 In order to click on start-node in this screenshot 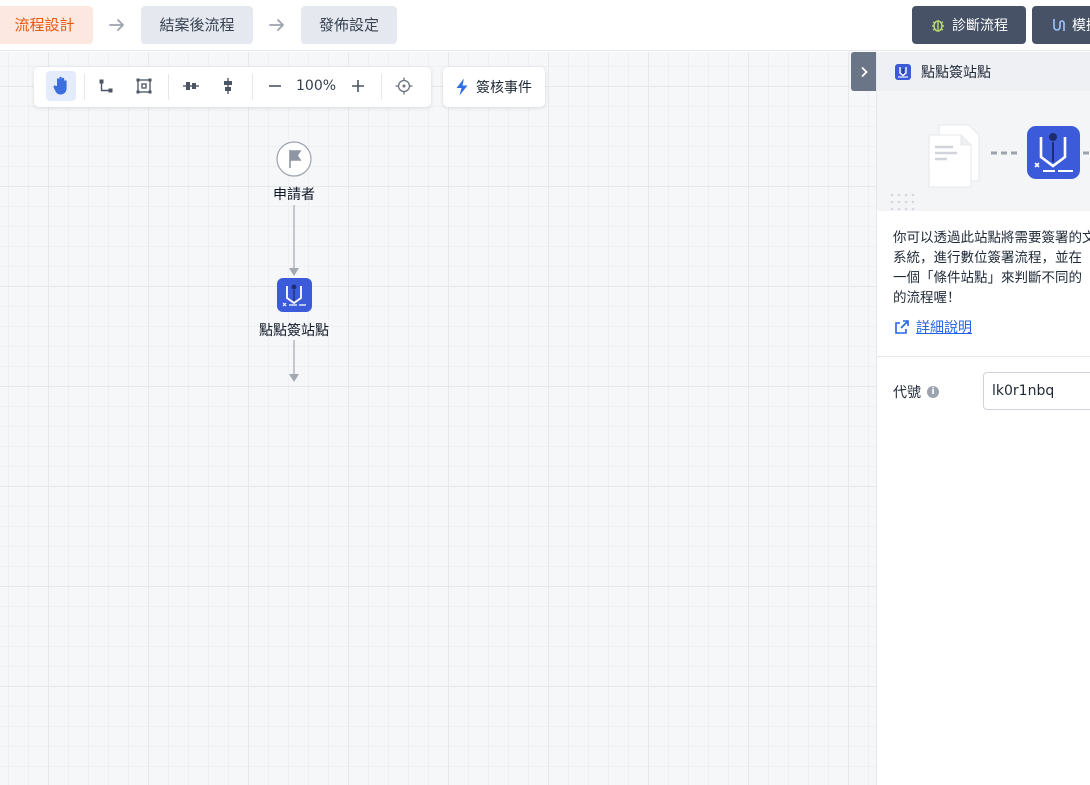, I will do `click(294, 159)`.